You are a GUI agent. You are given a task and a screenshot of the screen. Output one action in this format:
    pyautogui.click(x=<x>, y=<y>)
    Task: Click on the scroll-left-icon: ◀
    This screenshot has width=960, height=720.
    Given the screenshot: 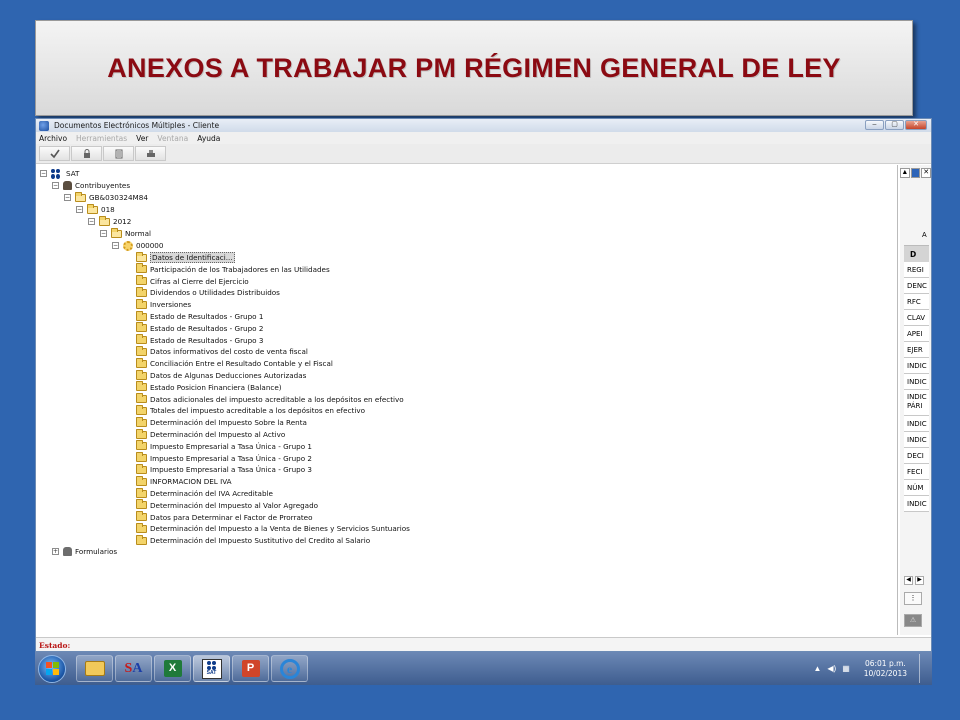 What is the action you would take?
    pyautogui.click(x=908, y=580)
    